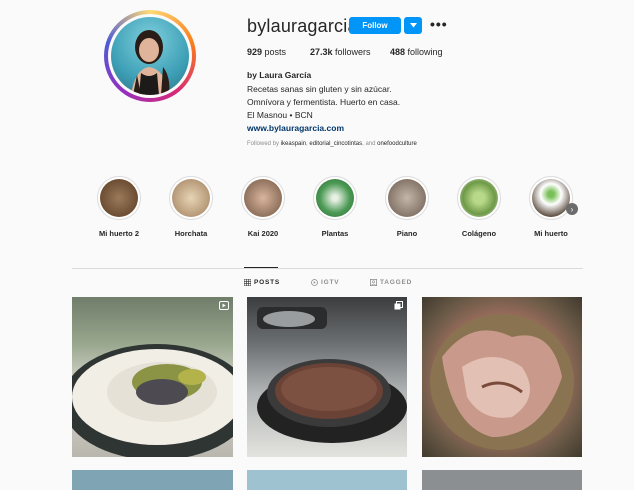 This screenshot has width=634, height=490. Describe the element at coordinates (247, 282) in the screenshot. I see `grid-icon` at that location.